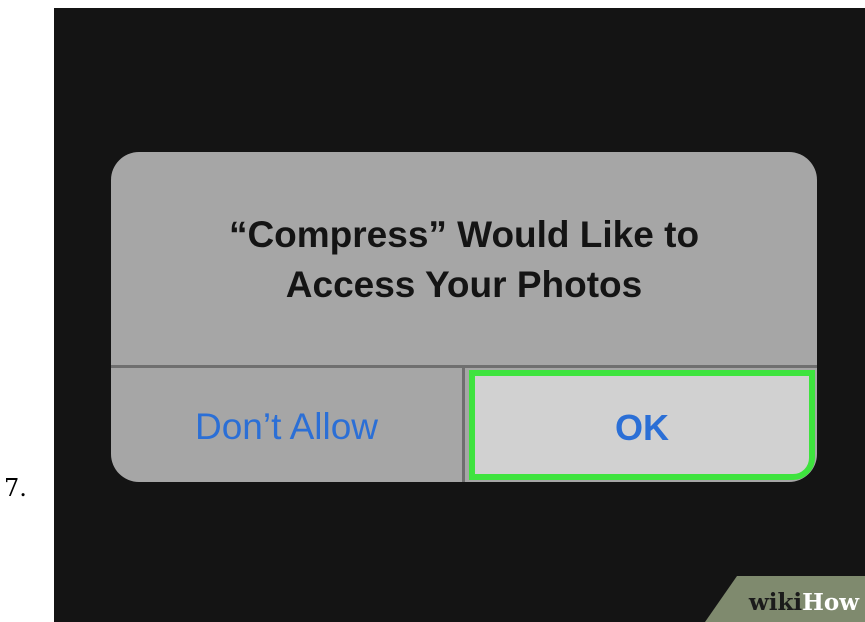 Image resolution: width=865 pixels, height=622 pixels. I want to click on alert-divider-vertical, so click(463, 425).